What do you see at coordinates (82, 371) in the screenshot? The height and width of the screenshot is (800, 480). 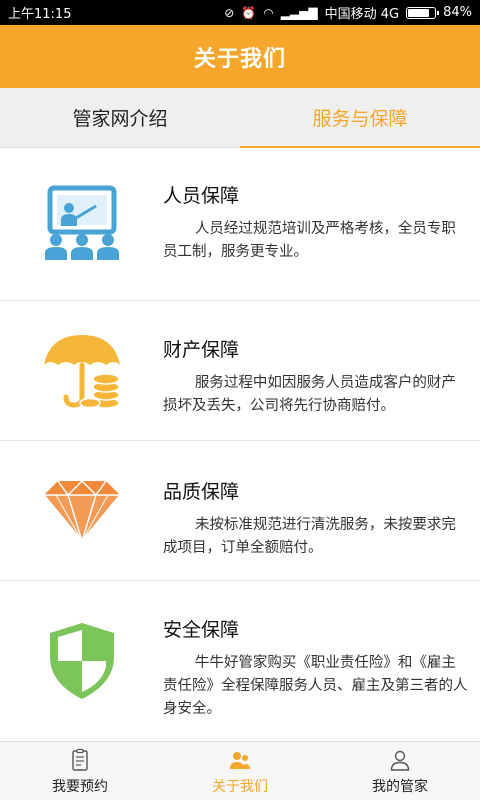 I see `umbrella-coins-icon` at bounding box center [82, 371].